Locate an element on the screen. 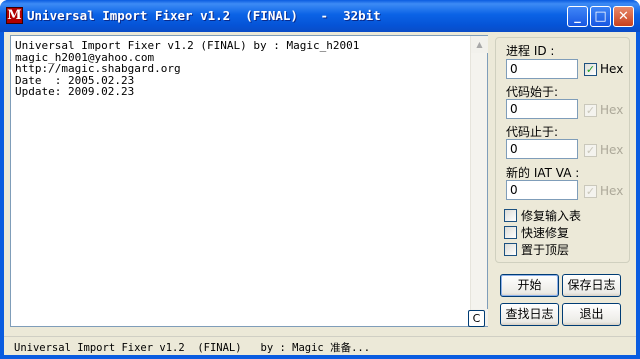  pid-hex-checkbox: ✓ is located at coordinates (590, 69).